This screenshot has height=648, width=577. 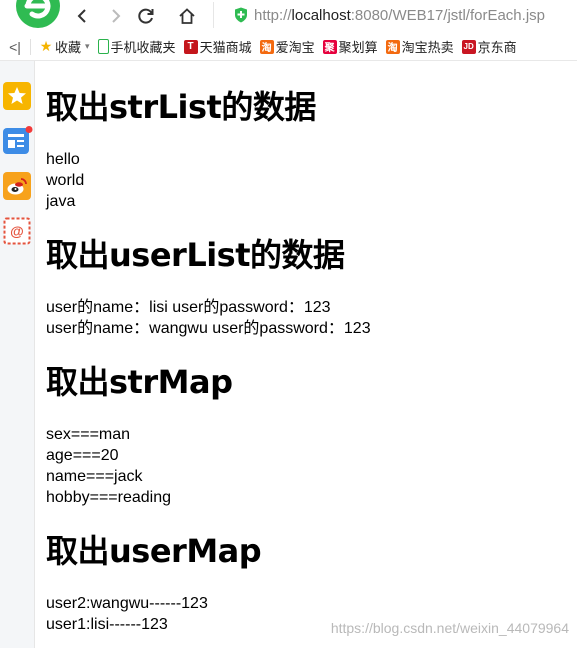 What do you see at coordinates (208, 328) in the screenshot?
I see `userlist-item: user的name：wangwu user的password：123` at bounding box center [208, 328].